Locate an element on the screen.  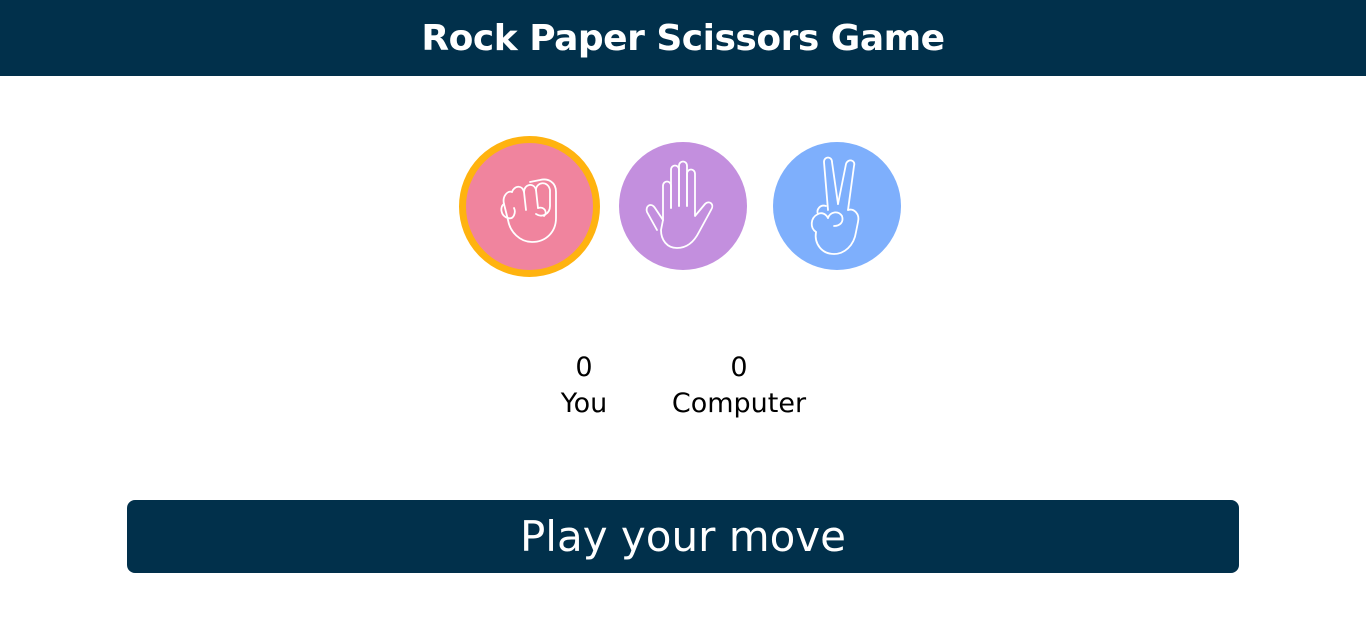
score-computer-value: 0 is located at coordinates (739, 367).